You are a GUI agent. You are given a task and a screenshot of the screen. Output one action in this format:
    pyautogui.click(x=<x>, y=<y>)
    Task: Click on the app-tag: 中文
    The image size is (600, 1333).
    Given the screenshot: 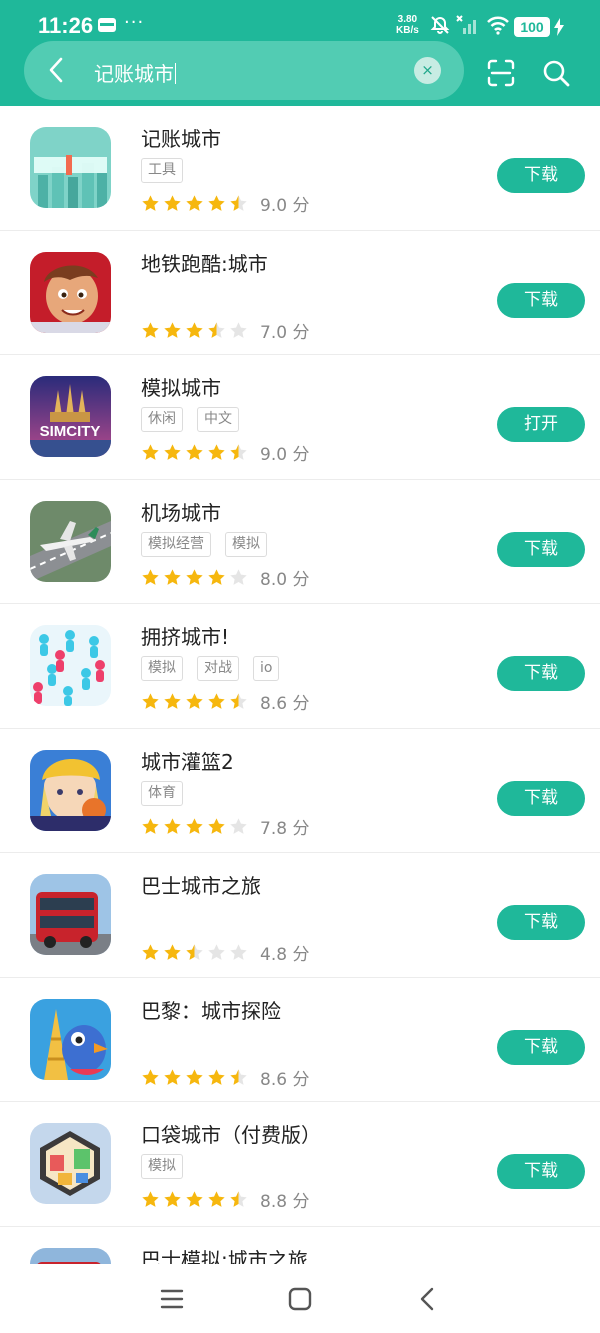 What is the action you would take?
    pyautogui.click(x=218, y=419)
    